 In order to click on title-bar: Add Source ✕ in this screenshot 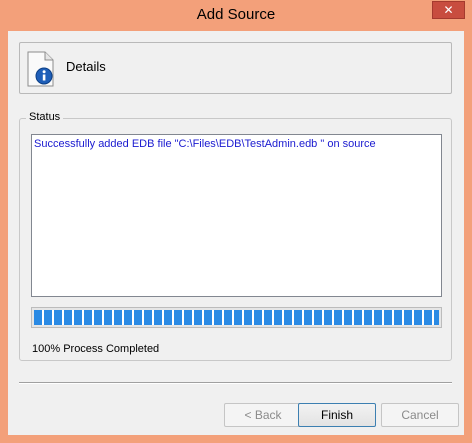, I will do `click(236, 15)`.